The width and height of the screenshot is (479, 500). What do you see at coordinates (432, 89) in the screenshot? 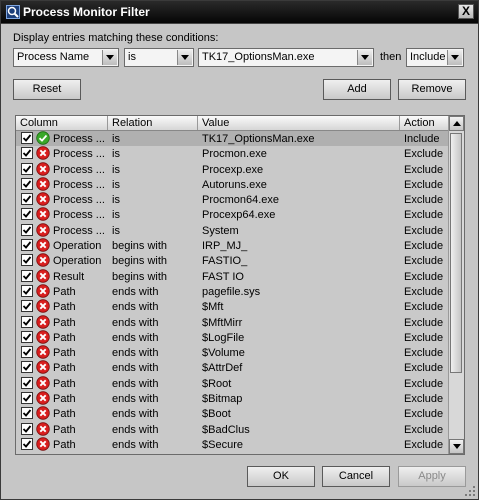
I see `remove-button: Remove` at bounding box center [432, 89].